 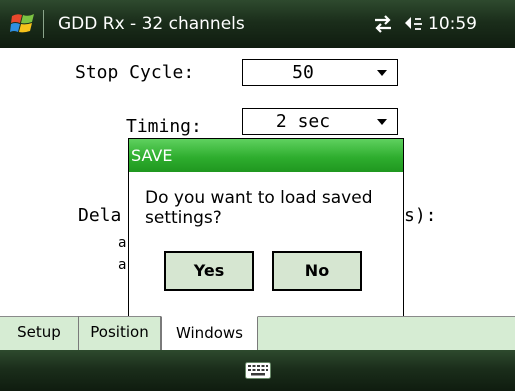 What do you see at coordinates (151, 24) in the screenshot?
I see `window-title: GDD Rx - 32 channels` at bounding box center [151, 24].